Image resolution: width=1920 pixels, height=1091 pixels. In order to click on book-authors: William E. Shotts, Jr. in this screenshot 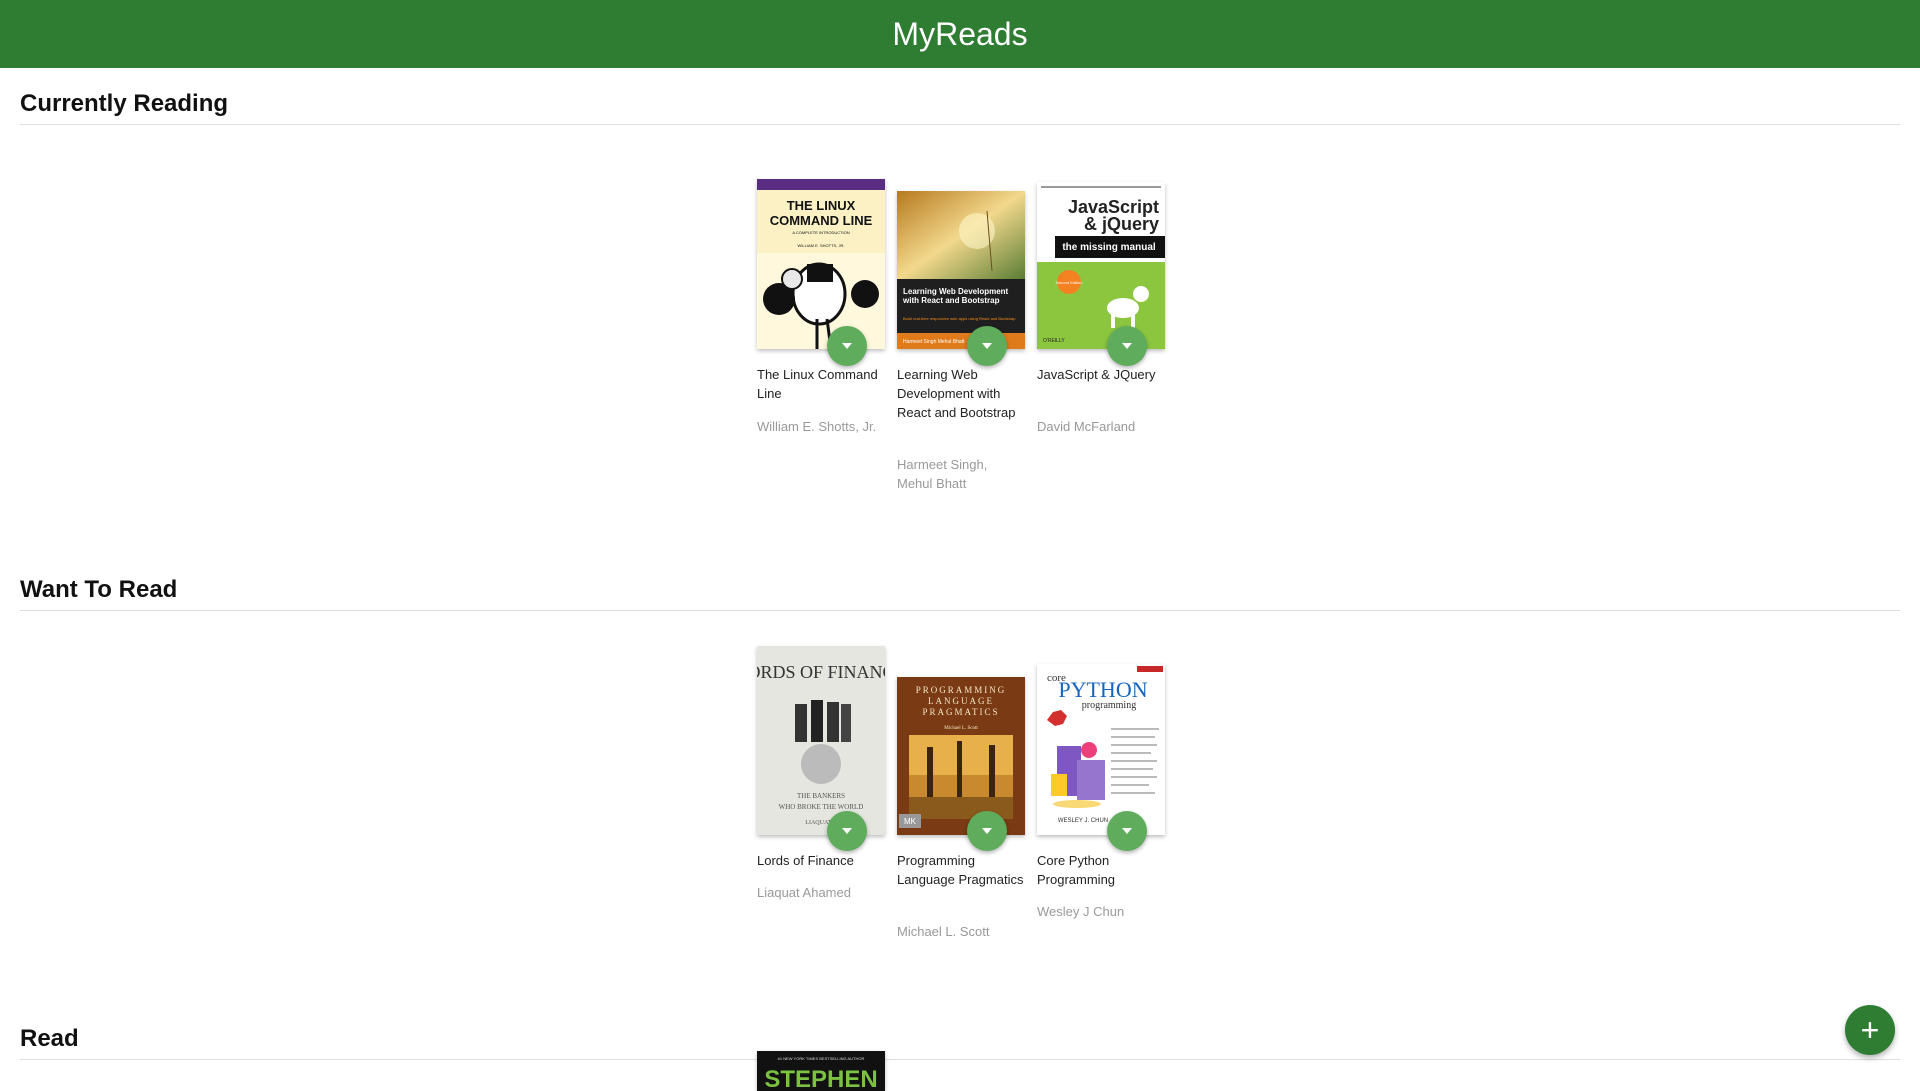, I will do `click(817, 426)`.